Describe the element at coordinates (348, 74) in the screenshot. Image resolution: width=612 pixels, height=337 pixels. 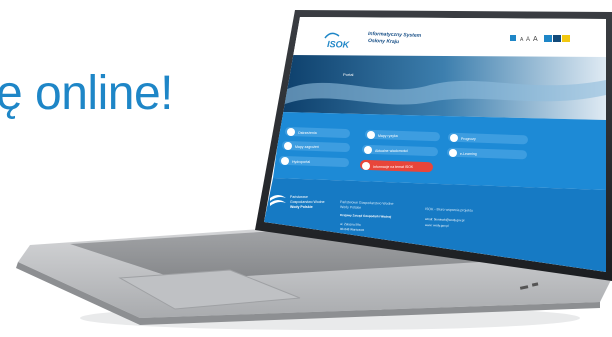
I see `hero-badge: Portal` at that location.